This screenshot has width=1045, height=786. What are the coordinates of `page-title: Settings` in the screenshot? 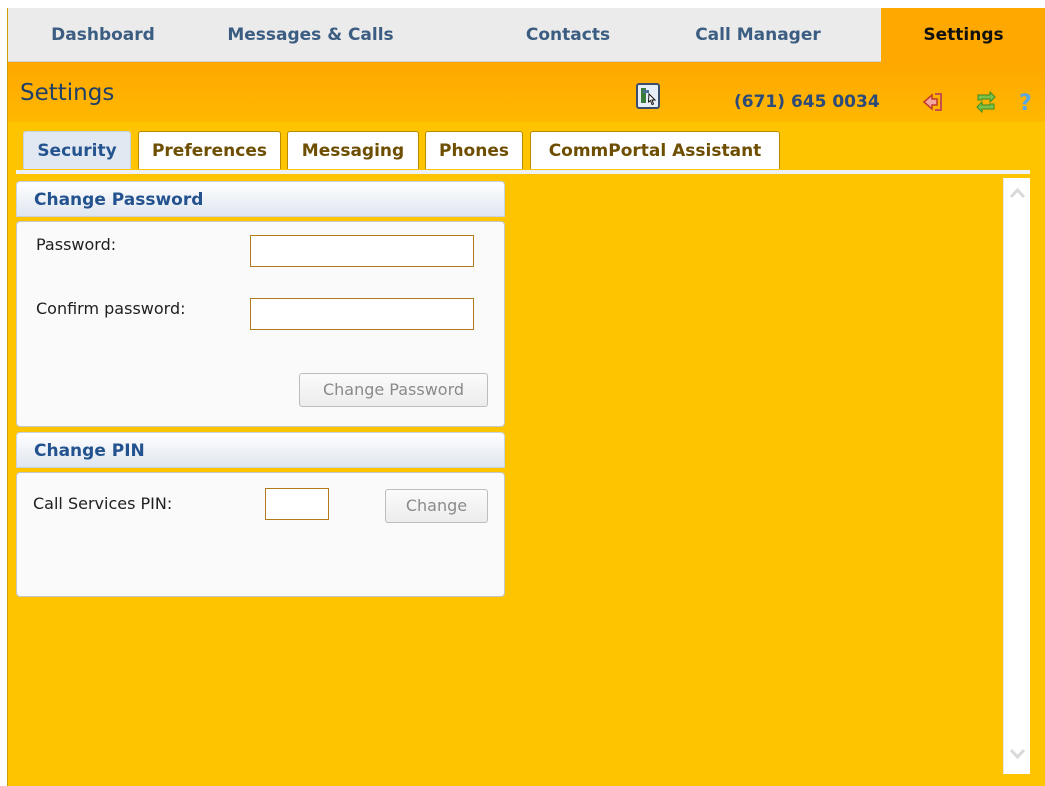 It's located at (67, 93).